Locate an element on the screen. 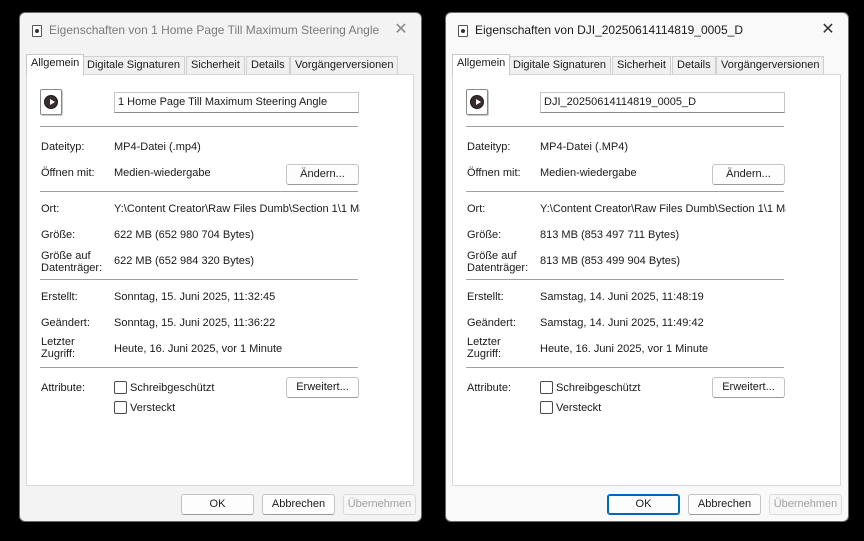 This screenshot has height=541, width=864. type-value: MP4-Datei (.mp4) is located at coordinates (157, 147).